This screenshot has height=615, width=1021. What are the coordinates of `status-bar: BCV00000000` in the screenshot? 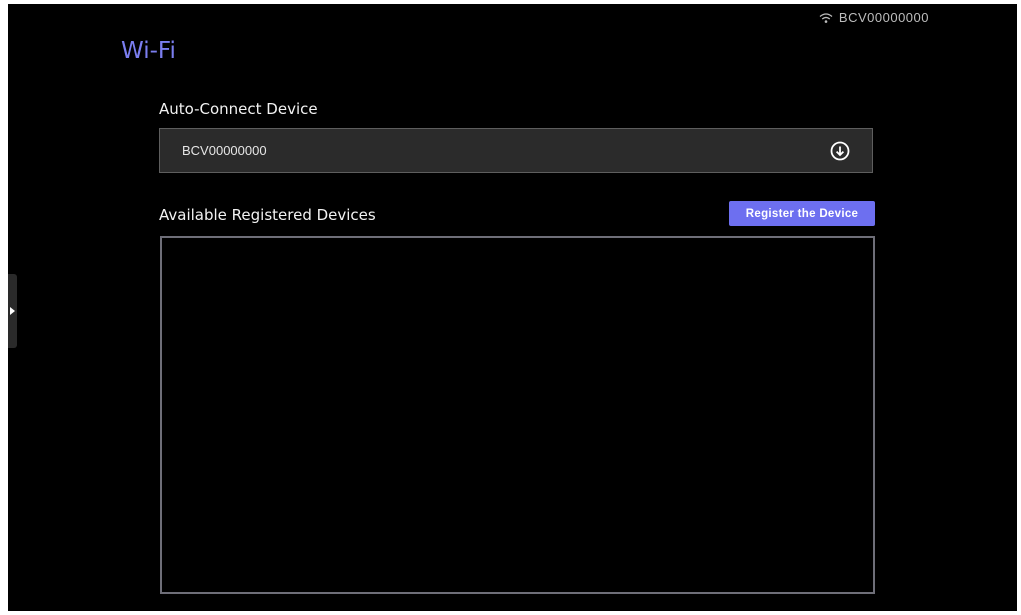 It's located at (874, 17).